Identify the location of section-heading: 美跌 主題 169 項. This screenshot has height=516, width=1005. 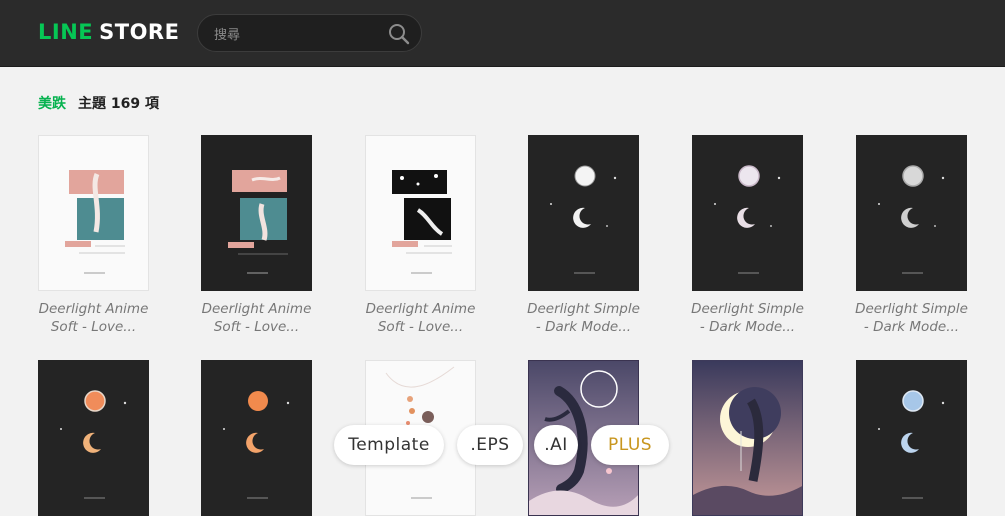
(98, 103).